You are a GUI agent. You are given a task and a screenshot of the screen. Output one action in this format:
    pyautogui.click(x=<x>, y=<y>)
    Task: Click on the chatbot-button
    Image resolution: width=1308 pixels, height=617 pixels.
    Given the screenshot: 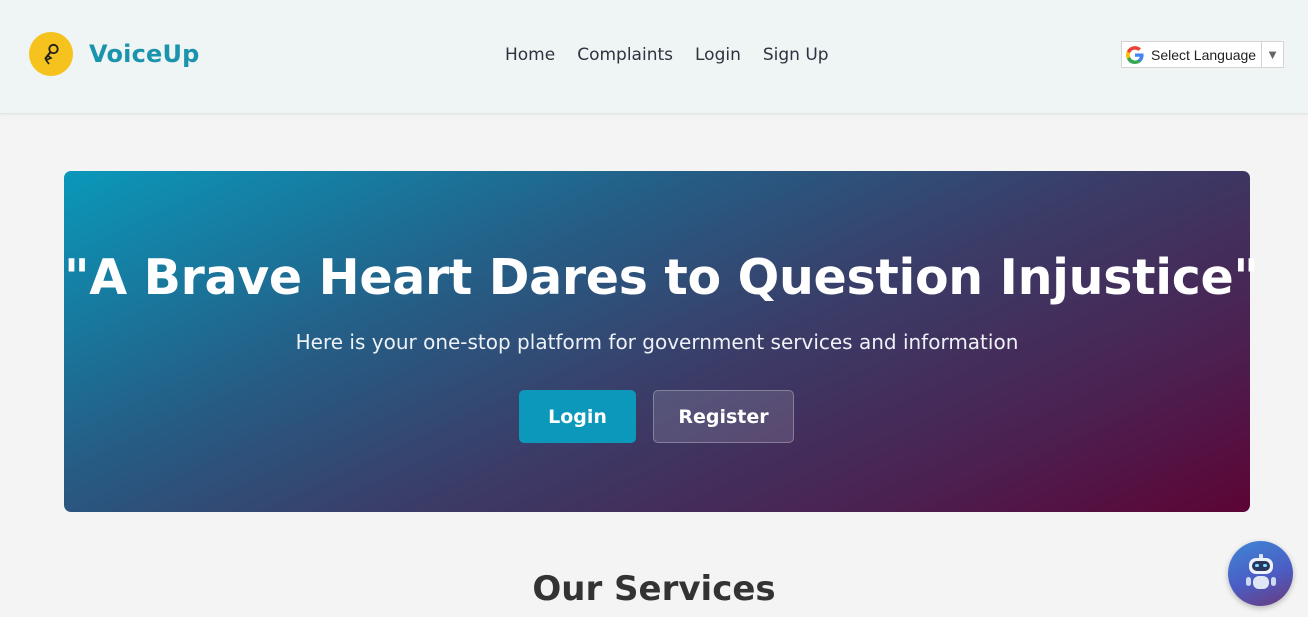 What is the action you would take?
    pyautogui.click(x=1260, y=573)
    